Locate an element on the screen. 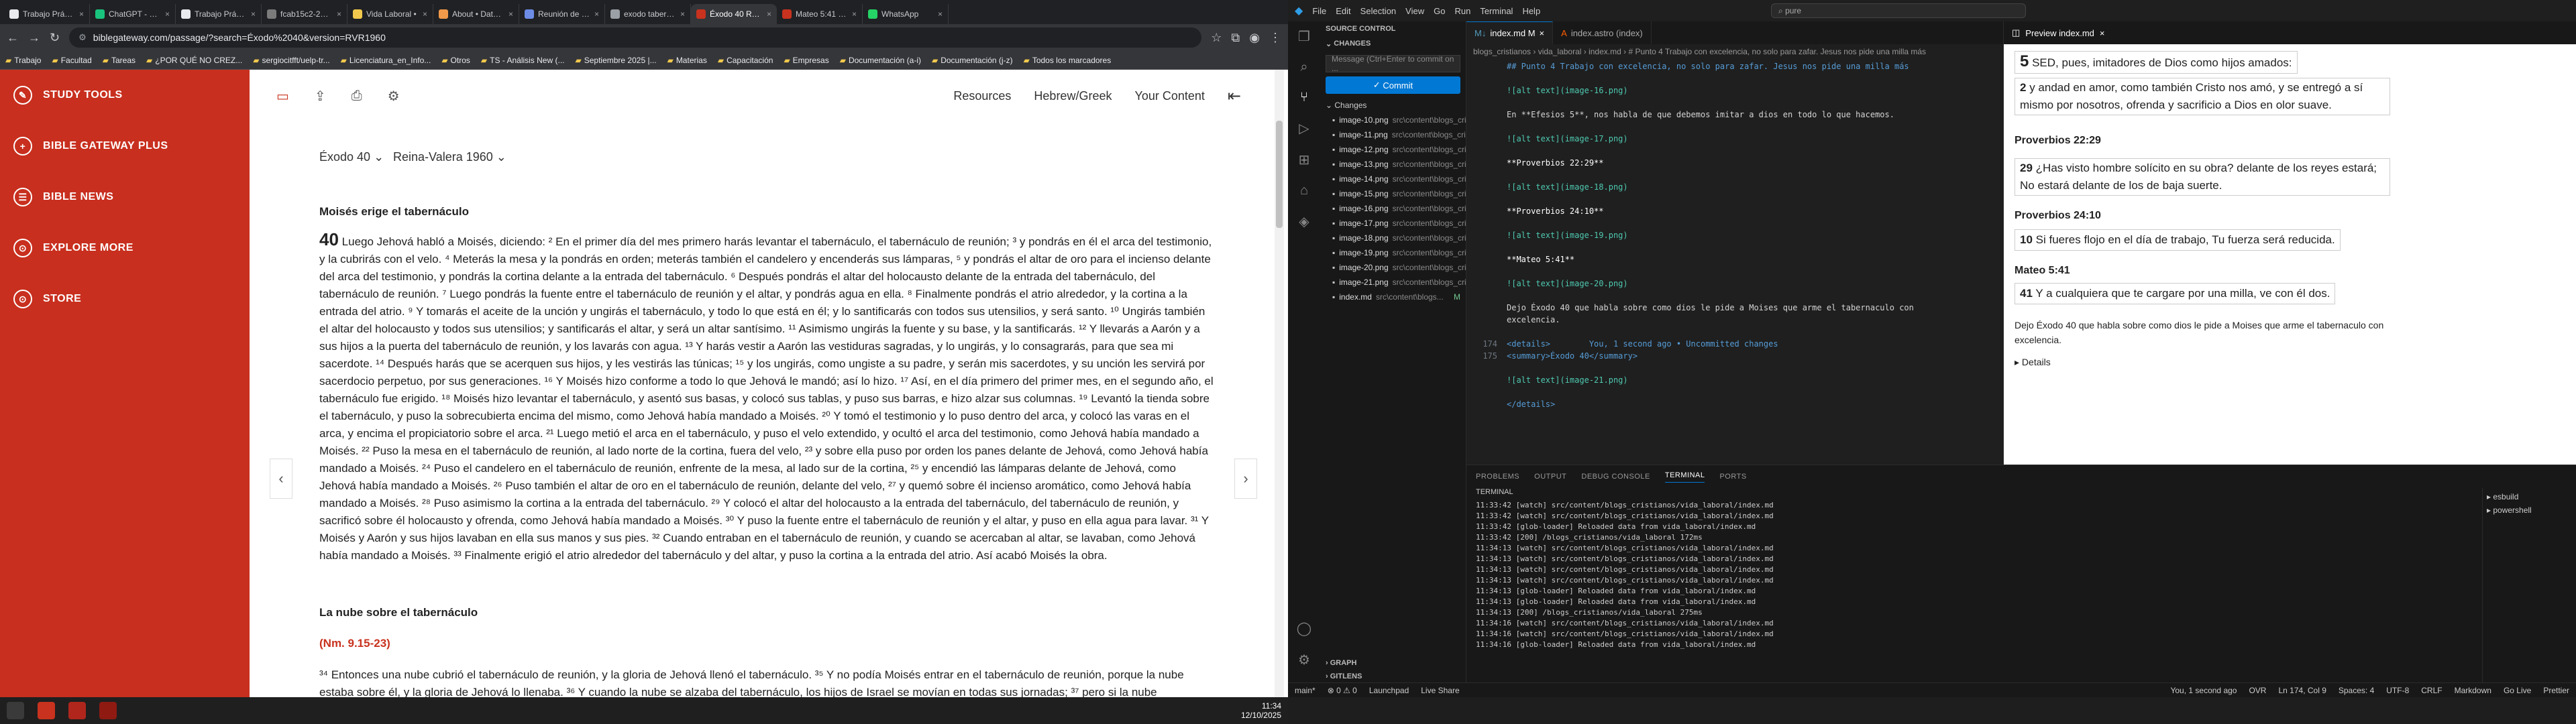  site-info-icon: ⚙ is located at coordinates (82, 37).